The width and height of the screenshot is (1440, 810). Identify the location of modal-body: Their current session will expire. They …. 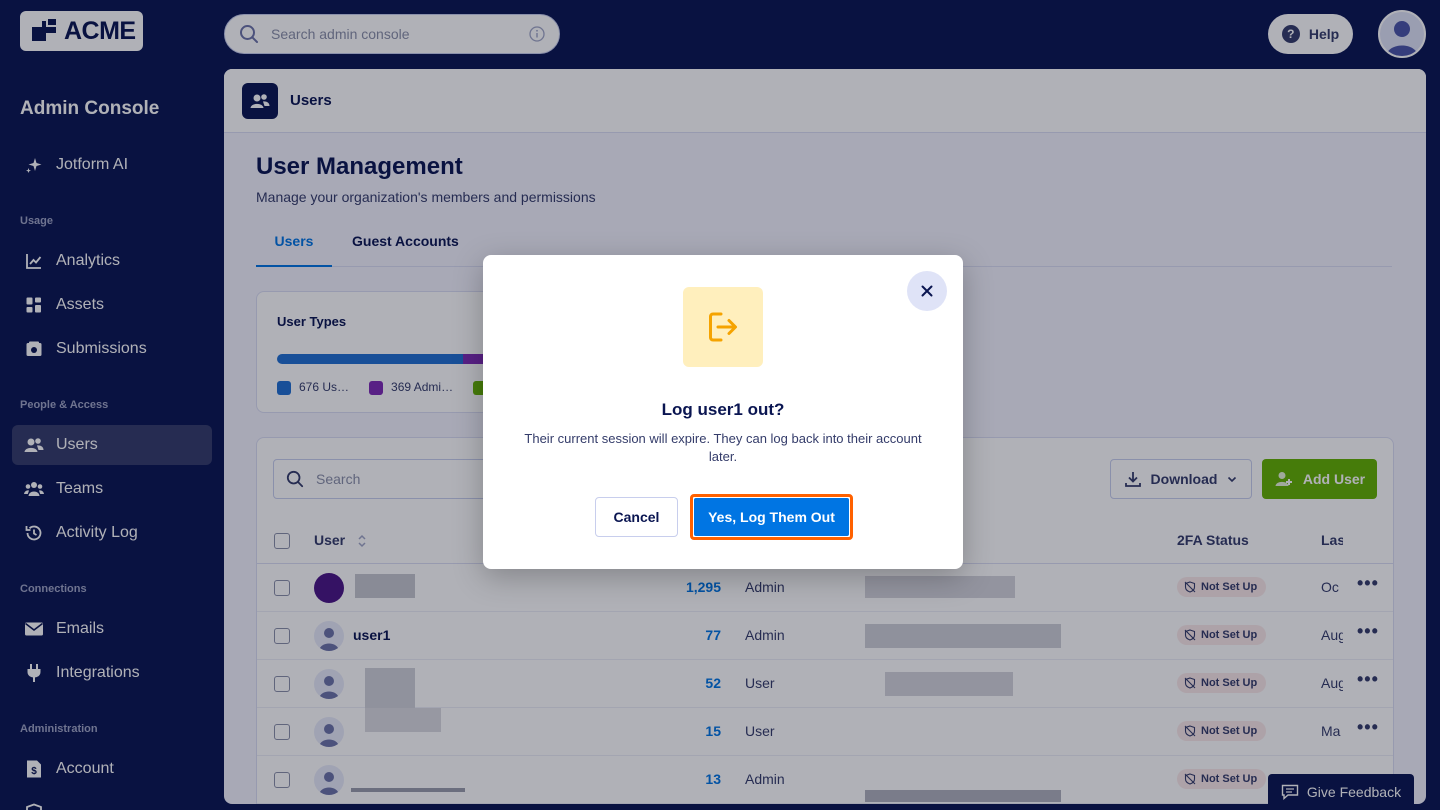
(723, 447).